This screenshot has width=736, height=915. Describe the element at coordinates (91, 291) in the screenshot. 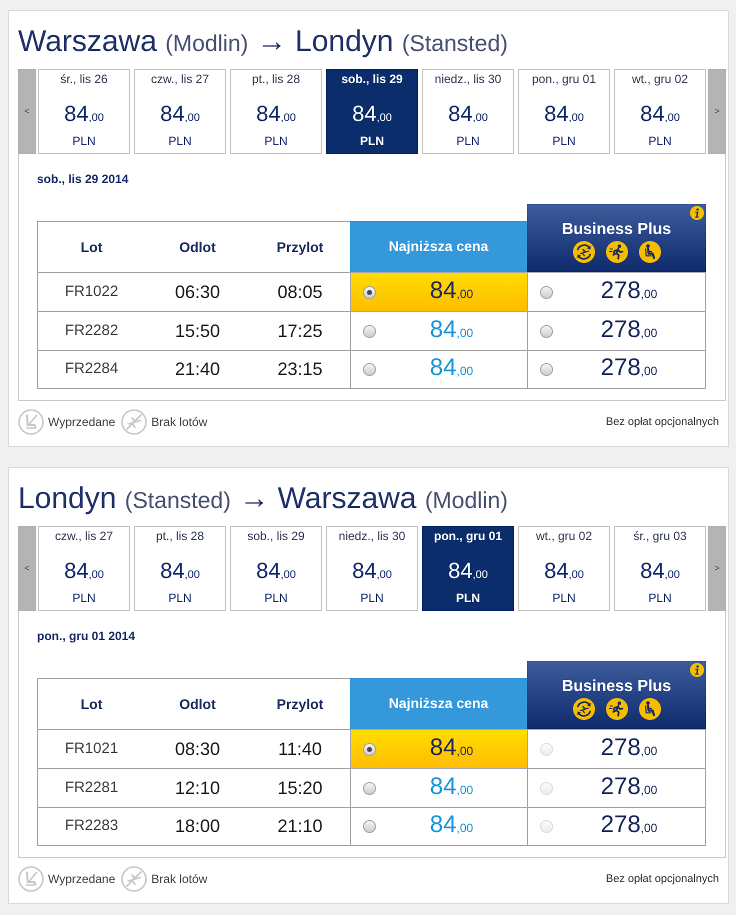

I see `flight-cell: FR1022` at that location.